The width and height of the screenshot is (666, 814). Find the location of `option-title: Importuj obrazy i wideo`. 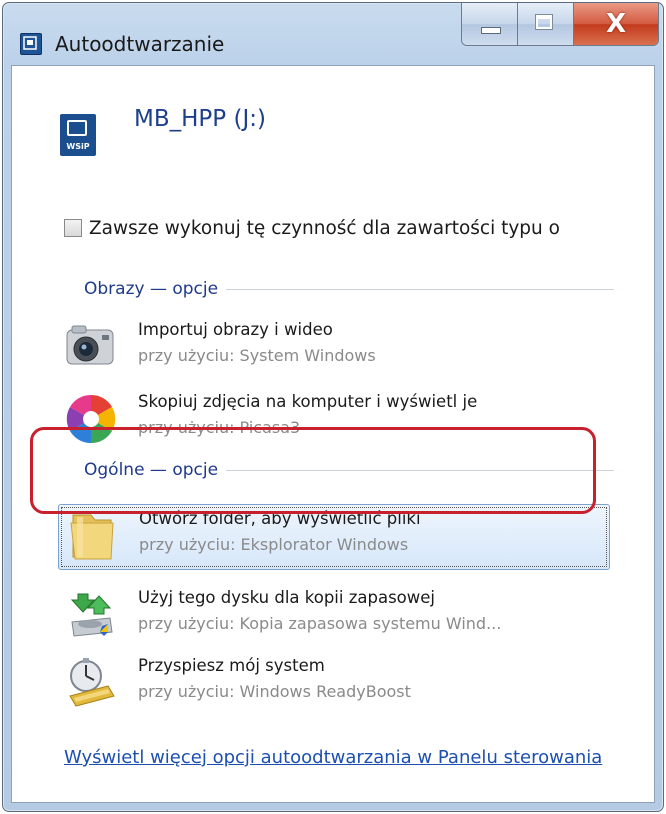

option-title: Importuj obrazy i wideo is located at coordinates (235, 329).